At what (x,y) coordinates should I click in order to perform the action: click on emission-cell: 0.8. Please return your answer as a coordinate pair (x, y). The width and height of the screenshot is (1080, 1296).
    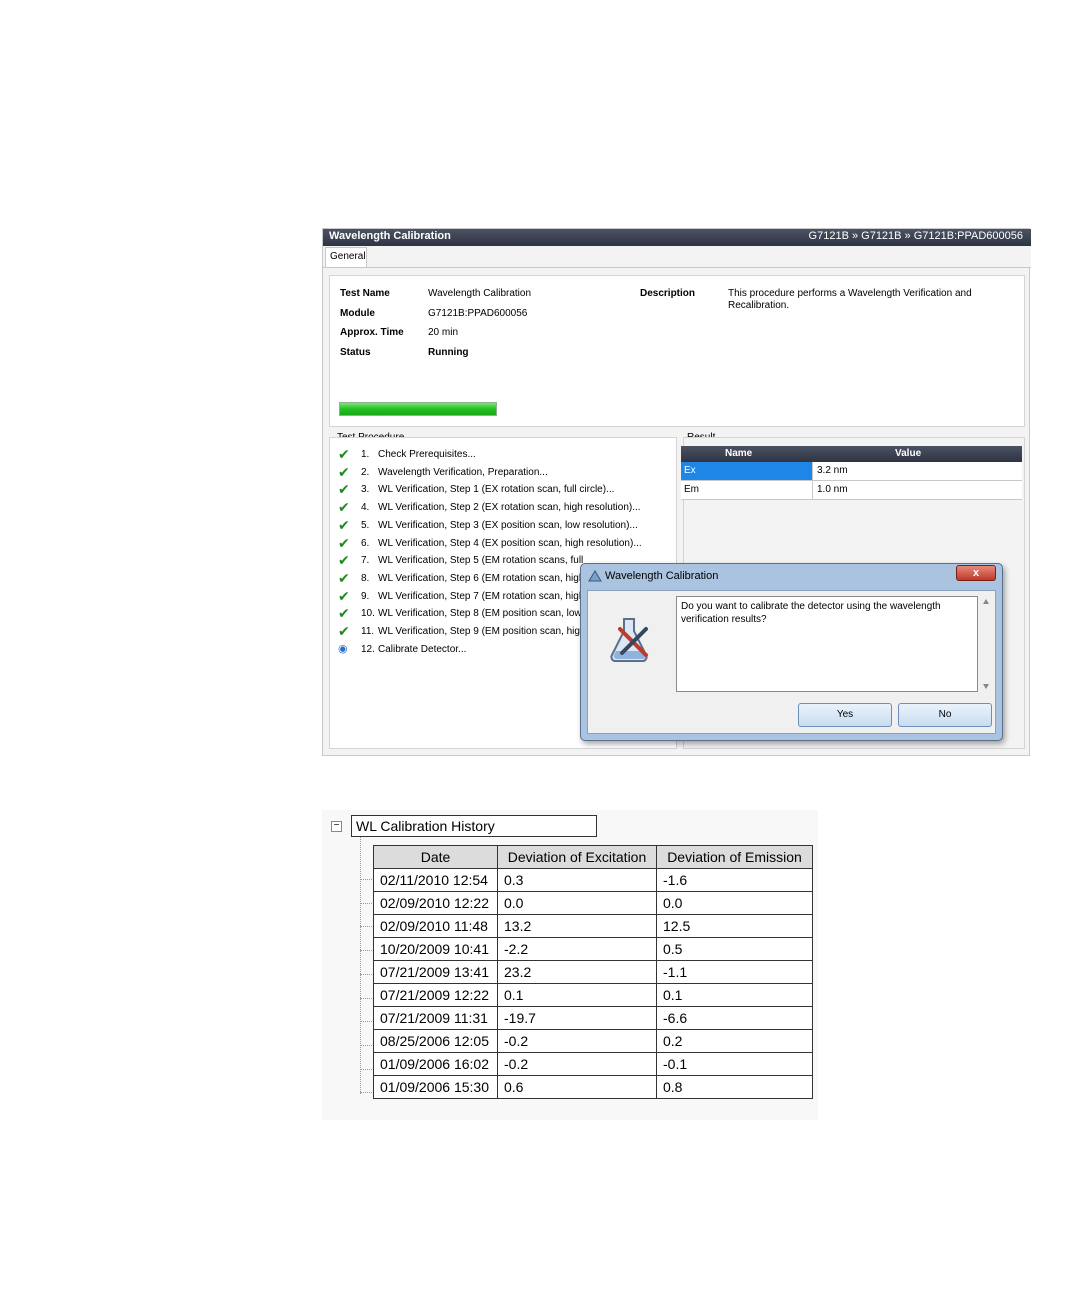
    Looking at the image, I should click on (734, 1087).